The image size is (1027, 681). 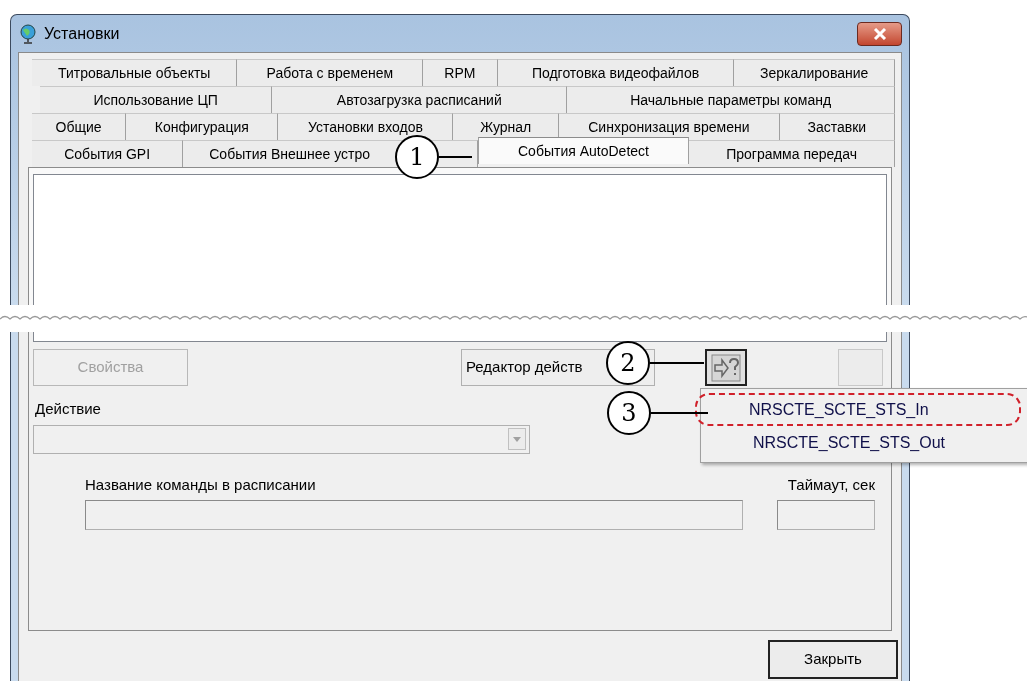 What do you see at coordinates (108, 153) in the screenshot?
I see `tab: События GPI` at bounding box center [108, 153].